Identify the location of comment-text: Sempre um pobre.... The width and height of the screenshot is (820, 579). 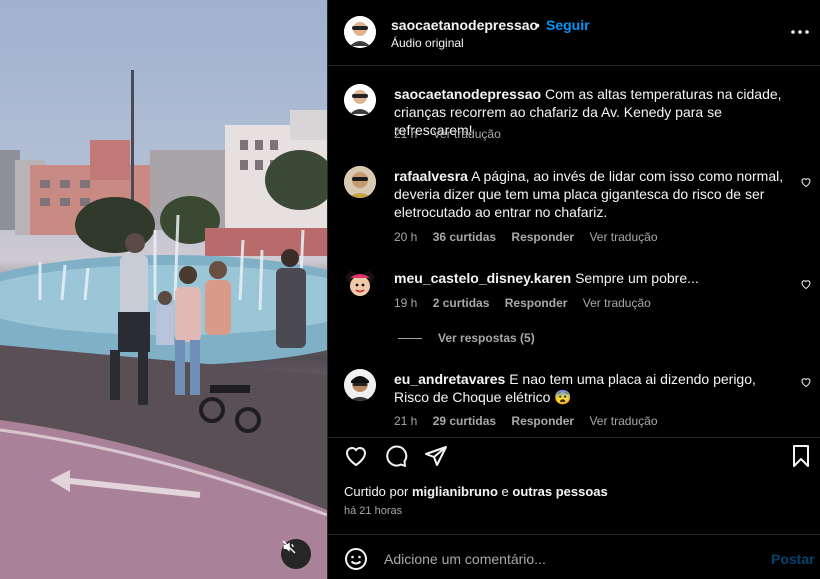
(637, 278).